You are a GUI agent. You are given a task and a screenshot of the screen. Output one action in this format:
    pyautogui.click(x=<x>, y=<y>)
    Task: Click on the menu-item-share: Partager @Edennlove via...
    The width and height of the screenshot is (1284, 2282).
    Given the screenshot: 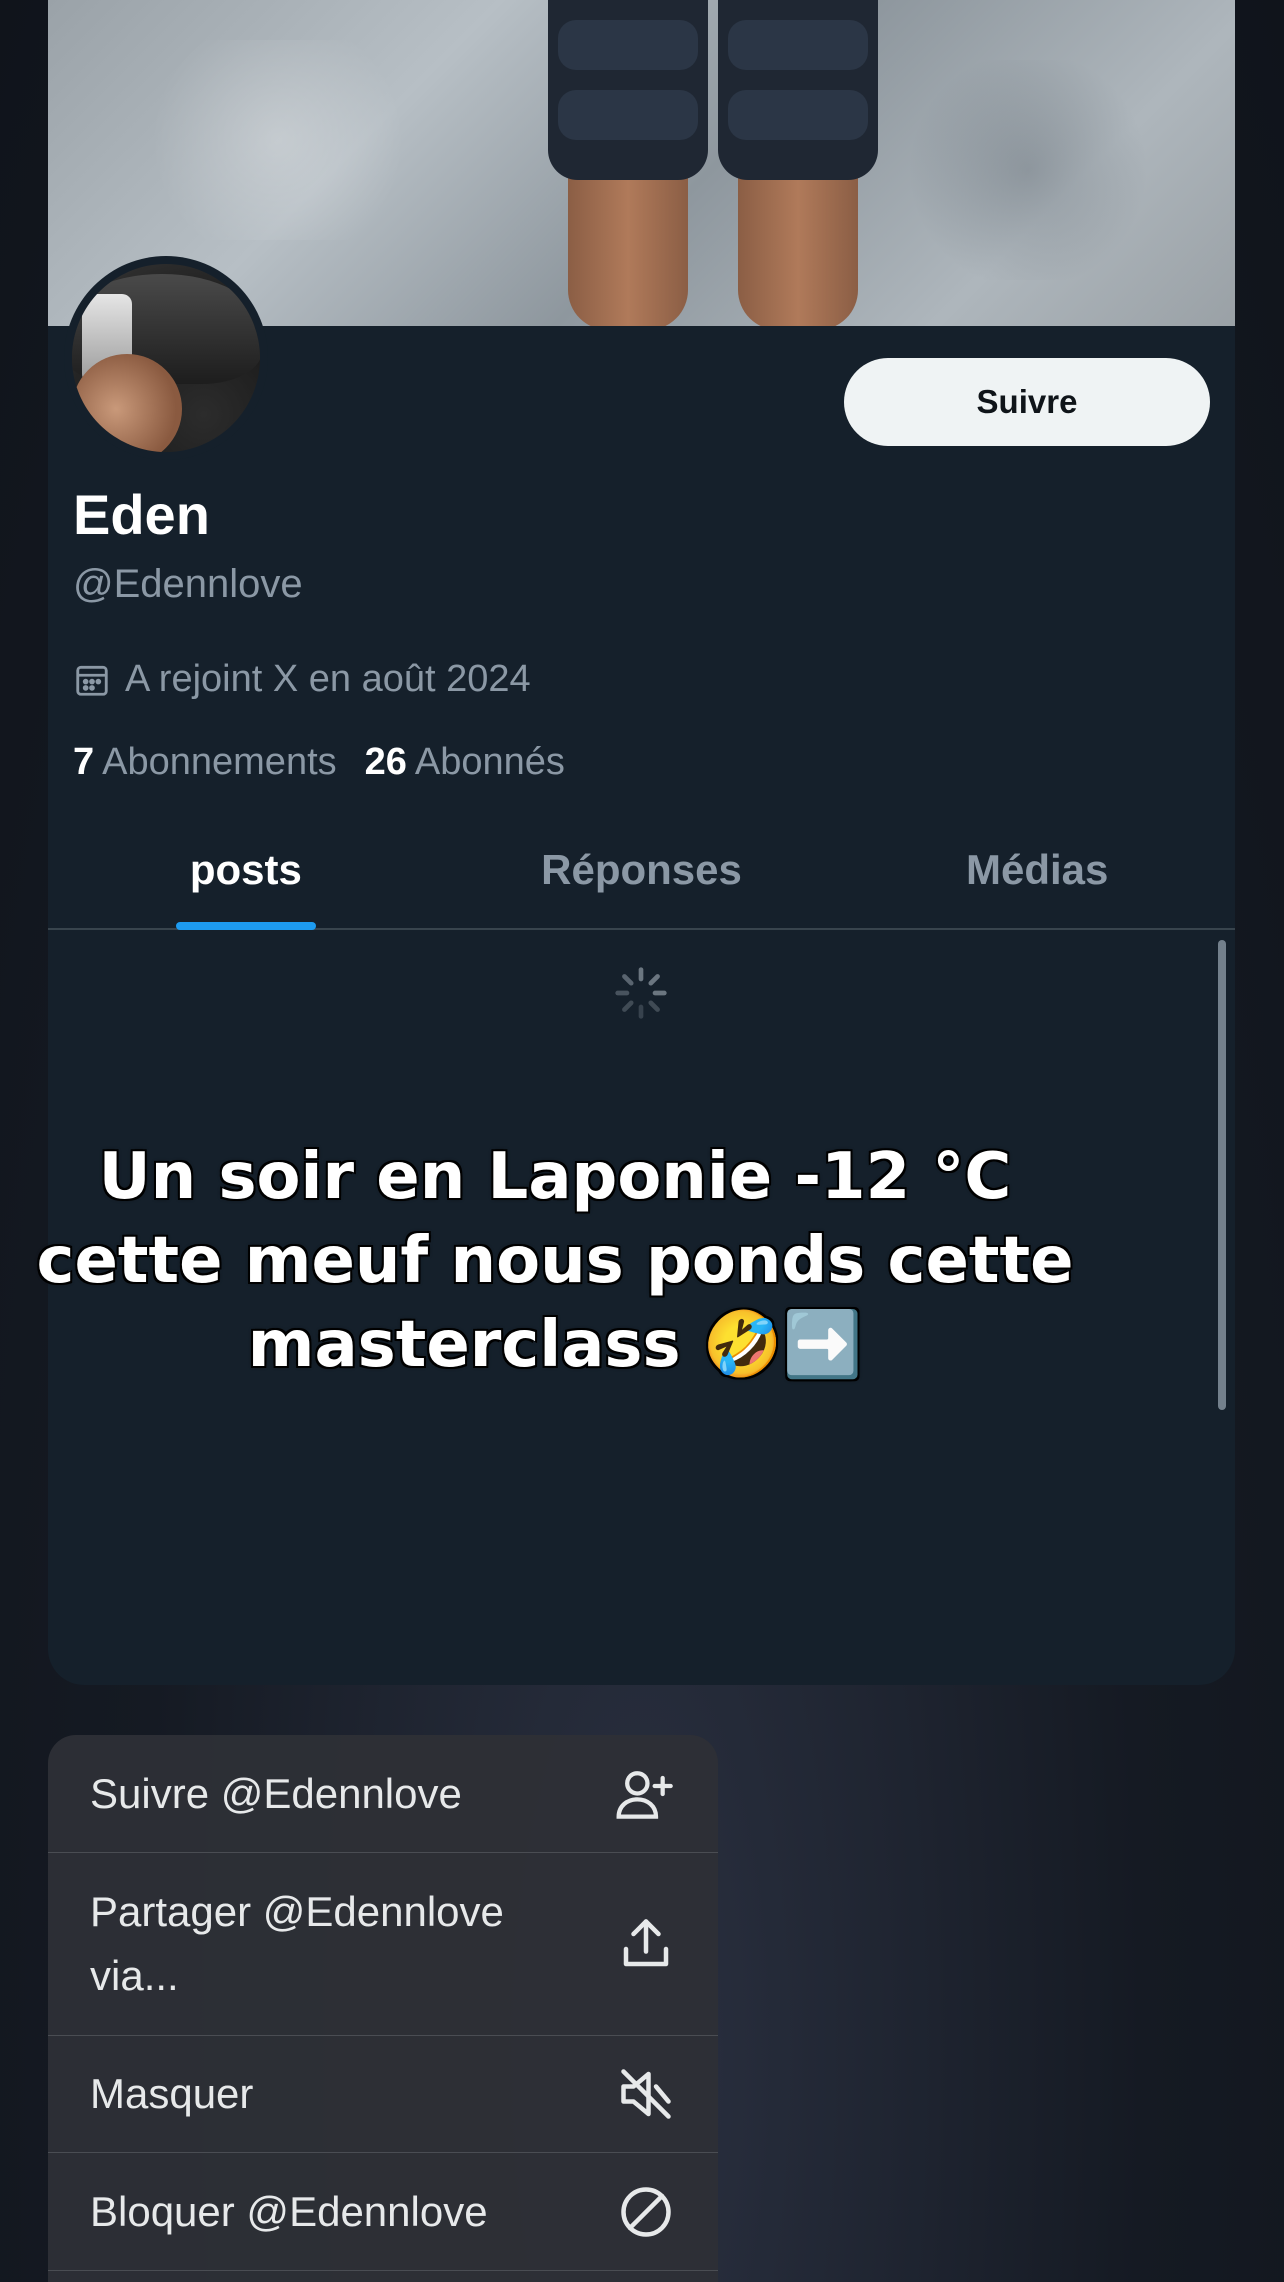 What is the action you would take?
    pyautogui.click(x=383, y=1944)
    